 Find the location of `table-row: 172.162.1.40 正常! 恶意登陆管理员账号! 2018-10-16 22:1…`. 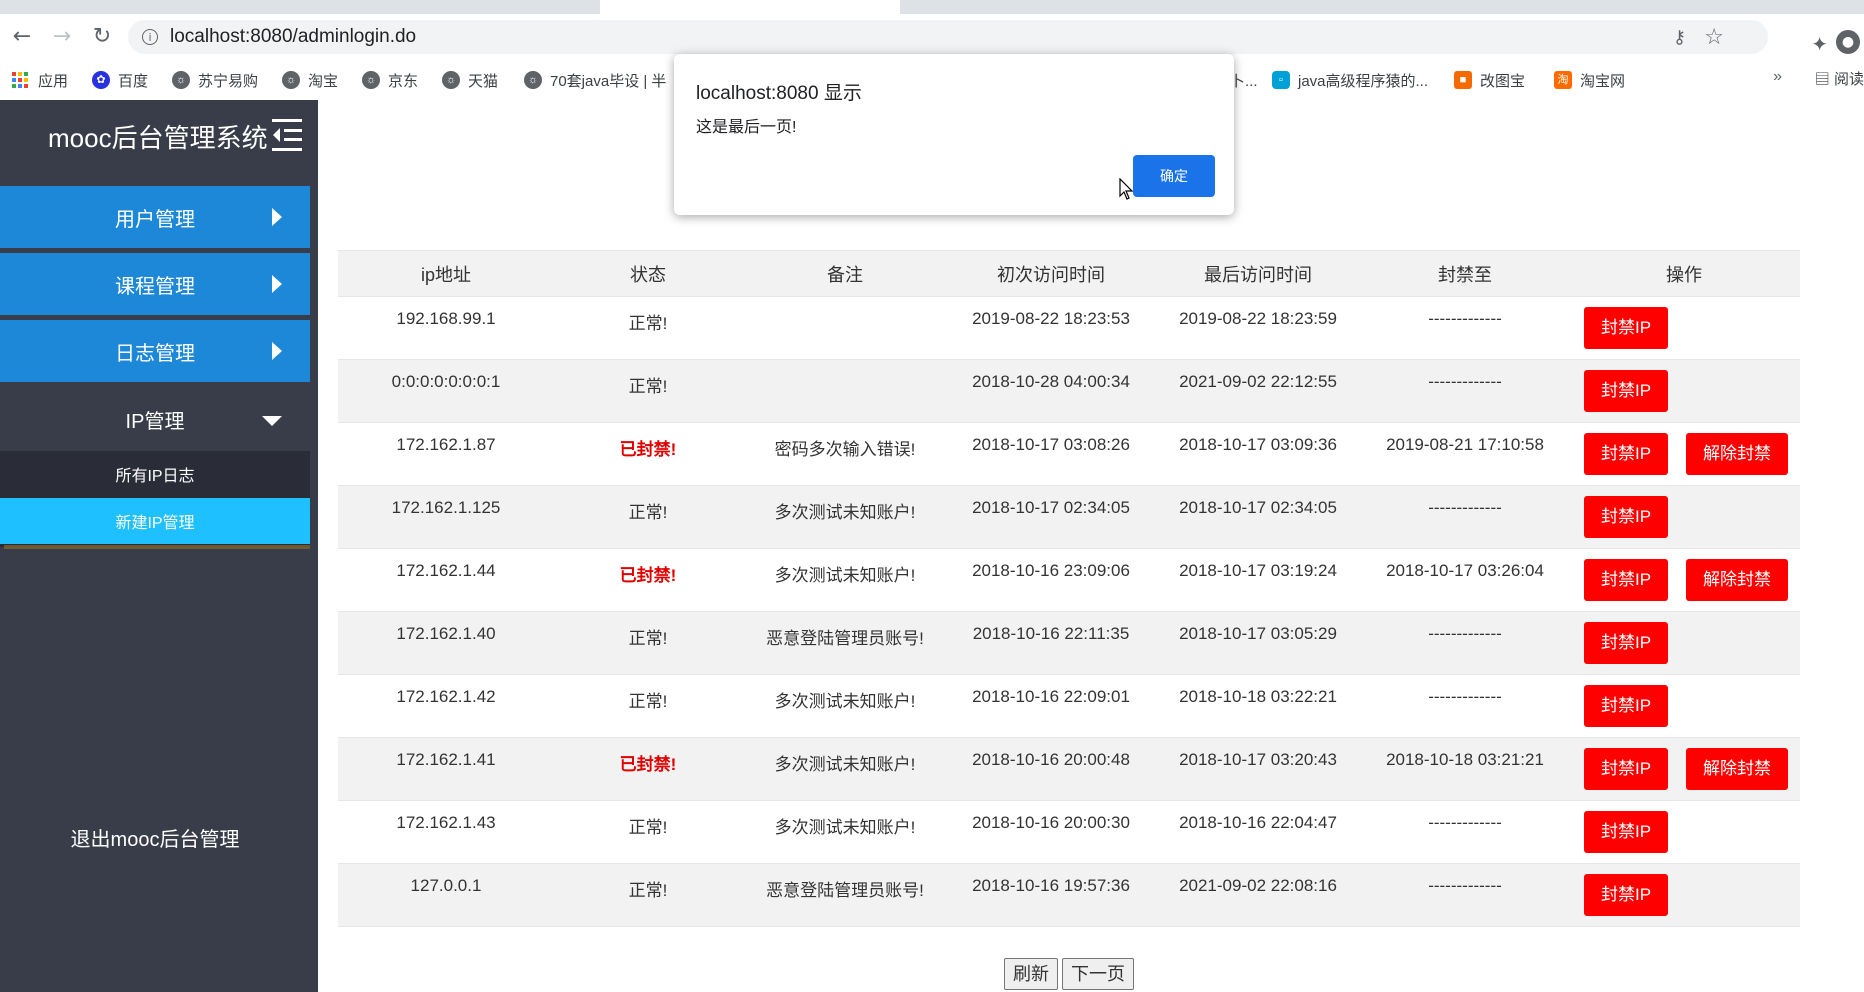

table-row: 172.162.1.40 正常! 恶意登陆管理员账号! 2018-10-16 22:1… is located at coordinates (1069, 643).